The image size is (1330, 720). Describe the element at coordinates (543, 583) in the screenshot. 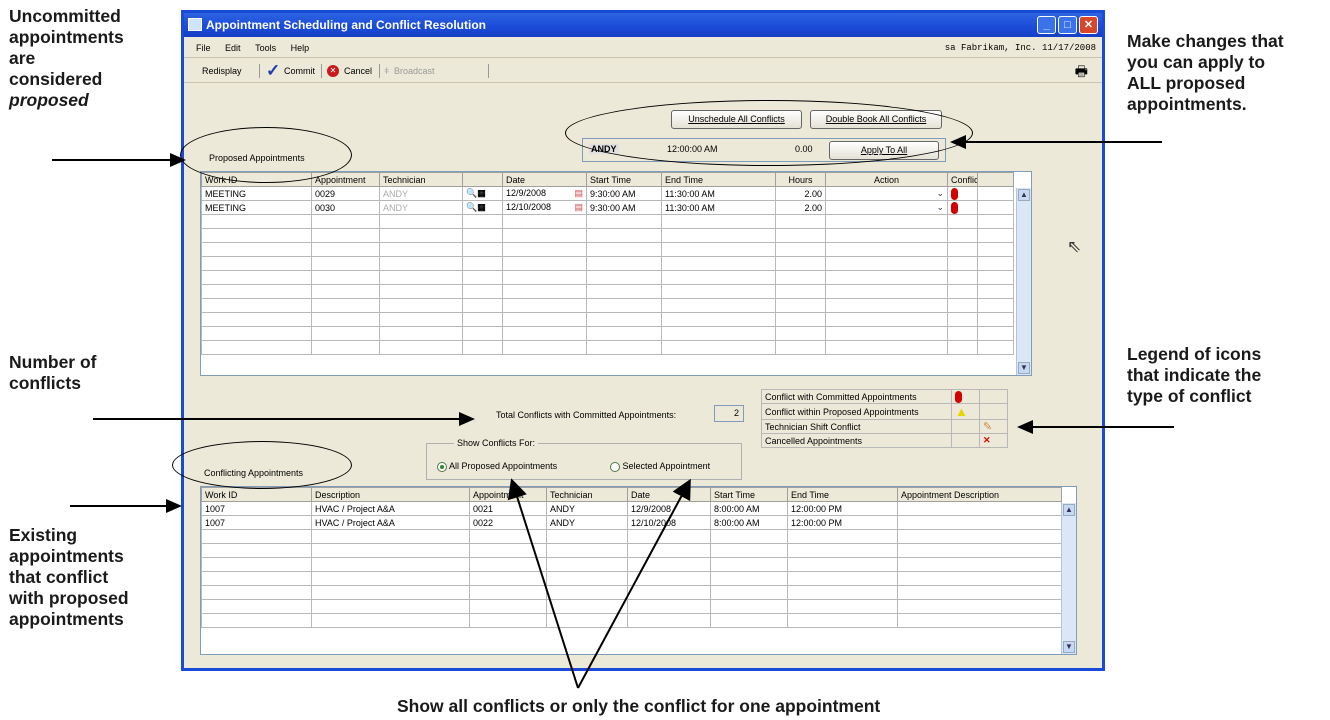

I see `arrow-to-all-proposed` at that location.